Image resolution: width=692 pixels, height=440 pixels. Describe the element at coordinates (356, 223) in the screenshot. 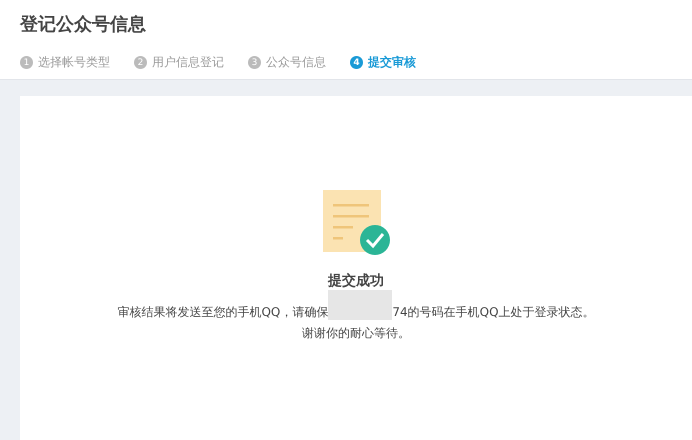

I see `document-check-icon` at that location.